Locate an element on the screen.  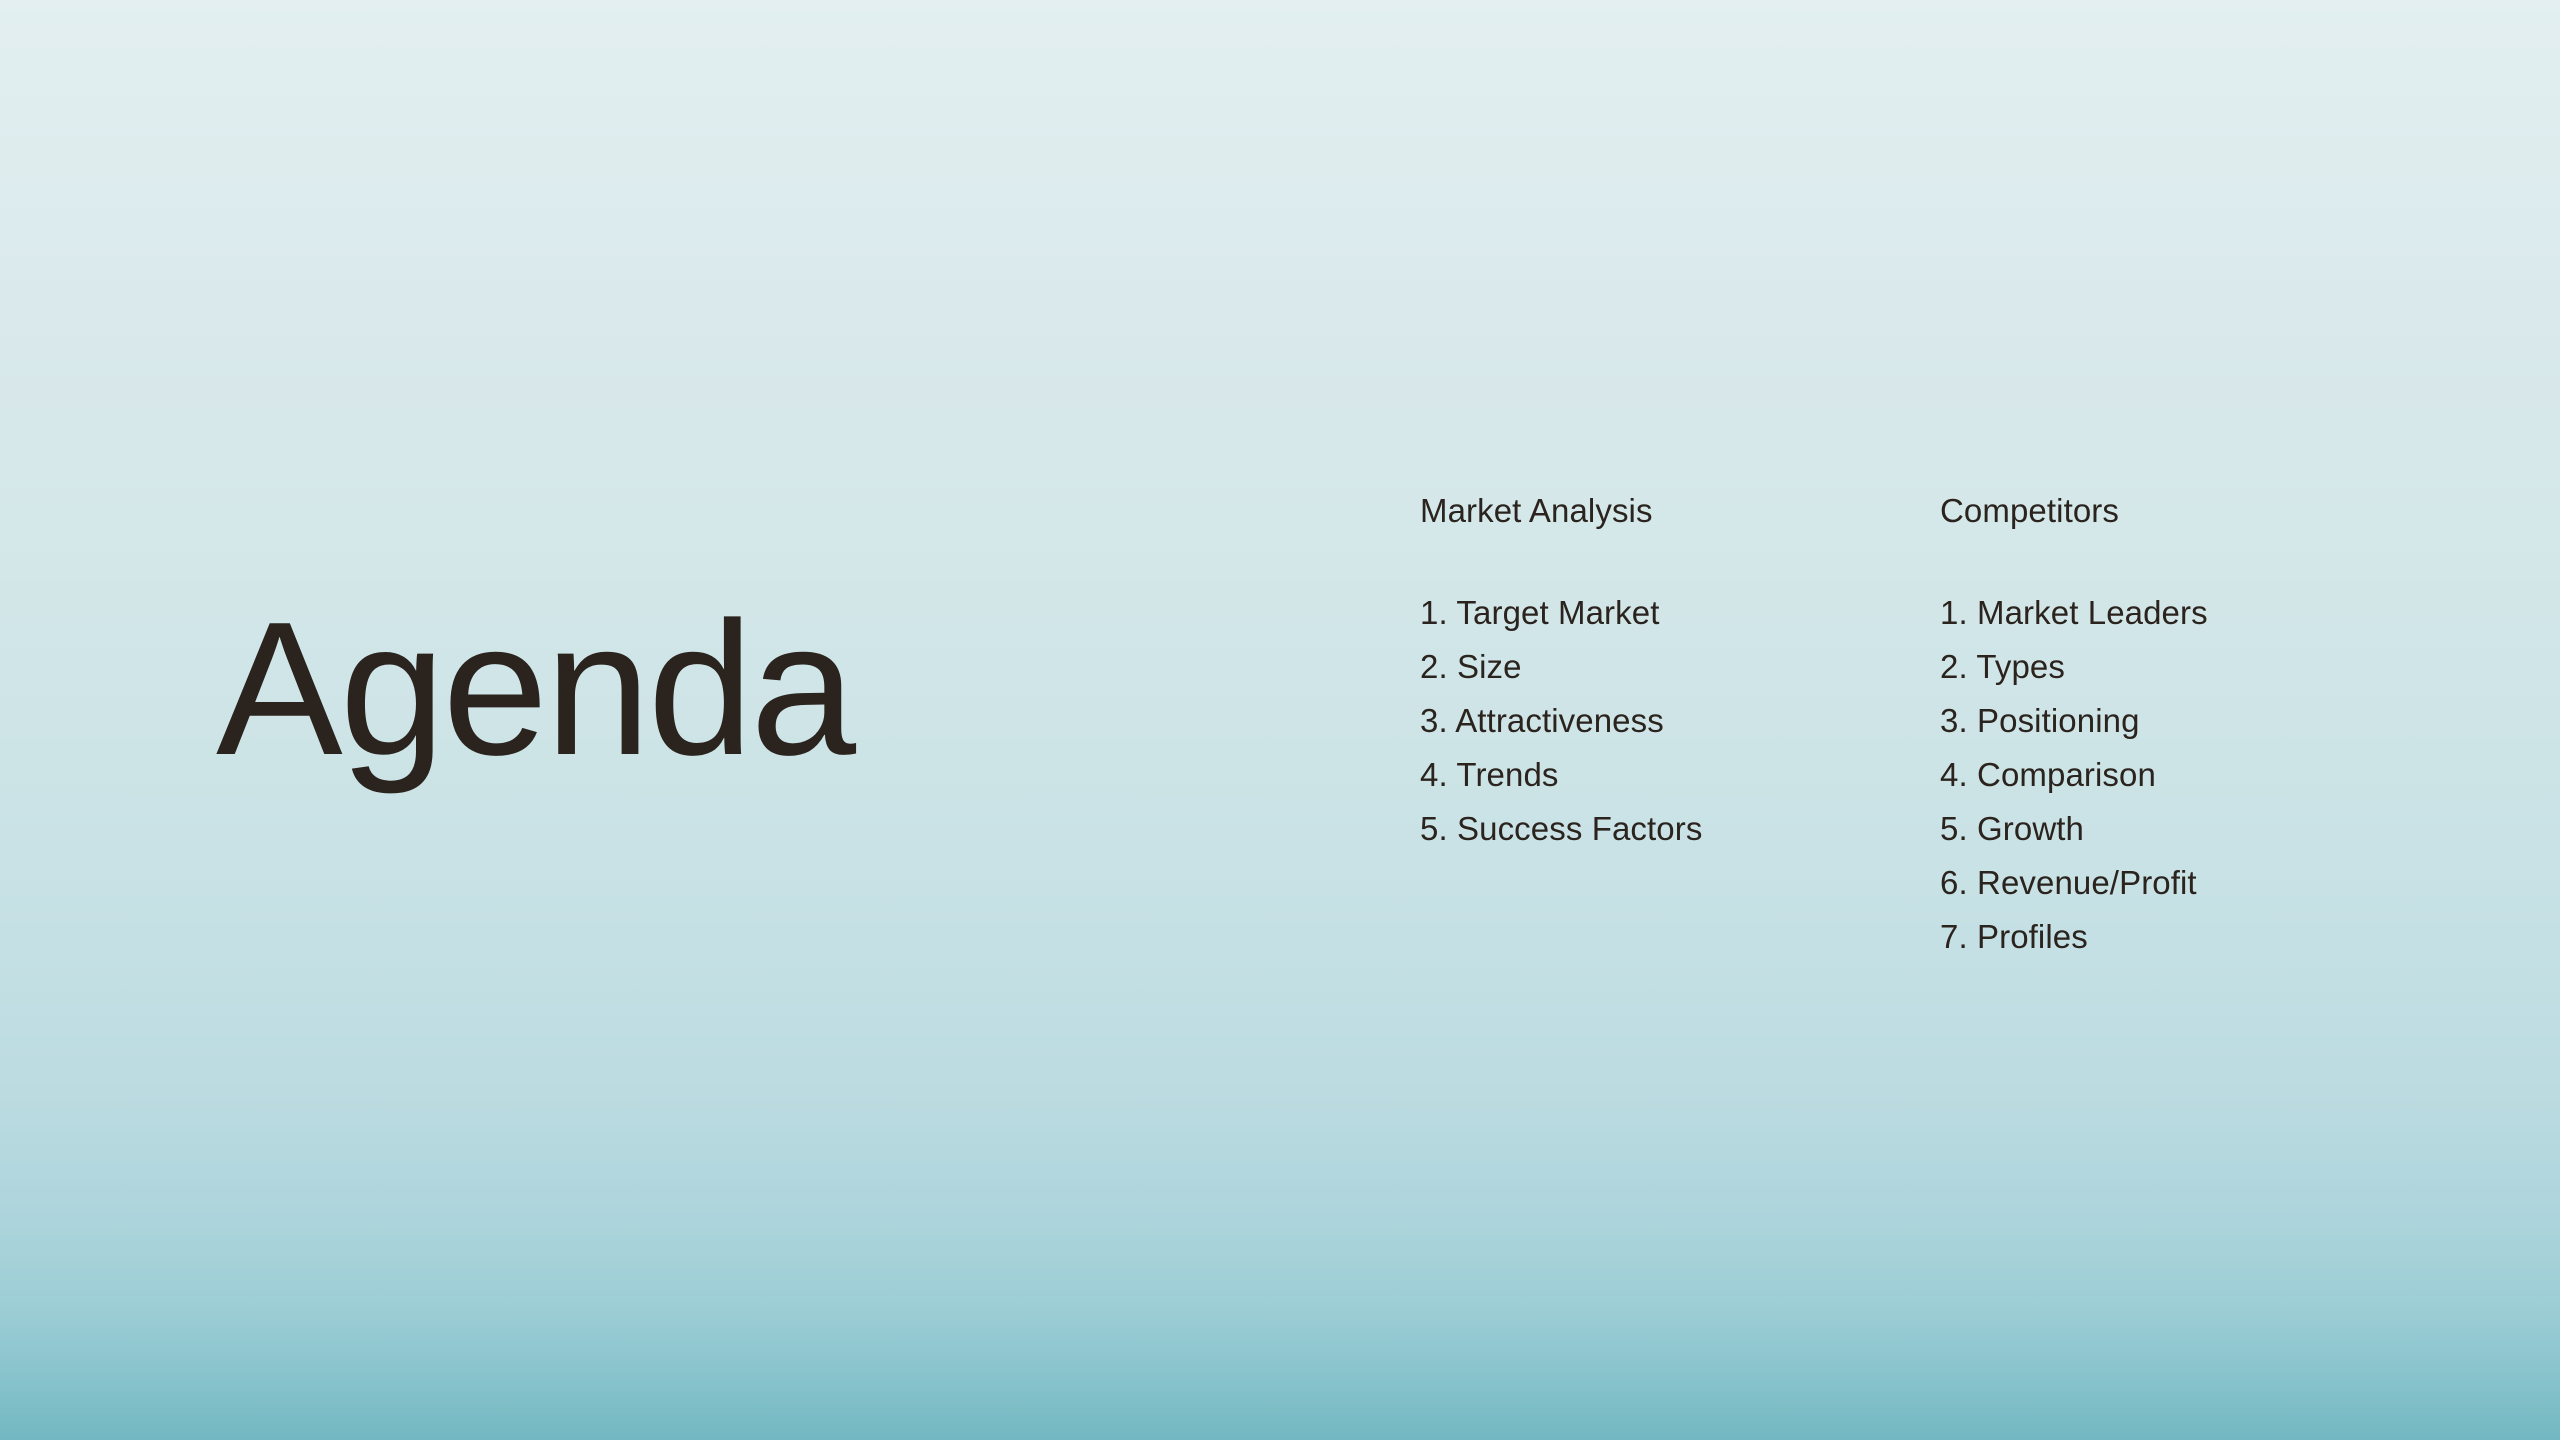
list-item: 3. Positioning is located at coordinates (2155, 721).